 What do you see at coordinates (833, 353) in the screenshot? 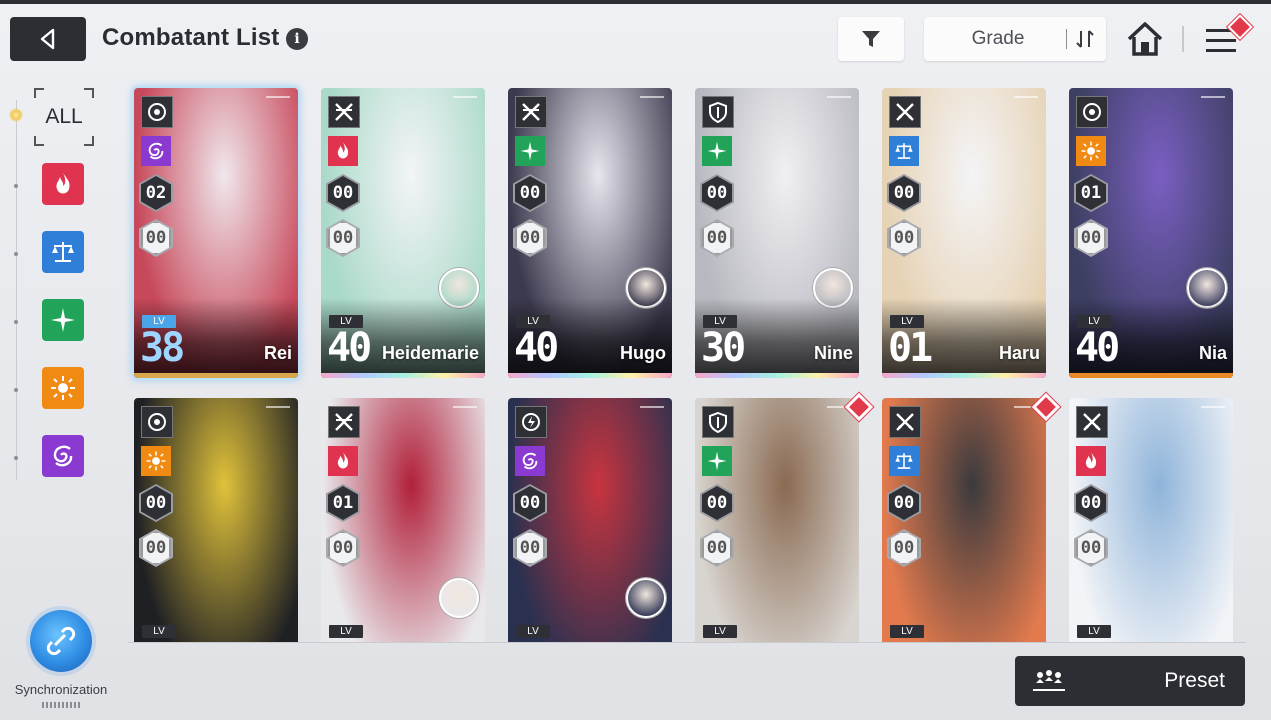
I see `combatant-name: Nine` at bounding box center [833, 353].